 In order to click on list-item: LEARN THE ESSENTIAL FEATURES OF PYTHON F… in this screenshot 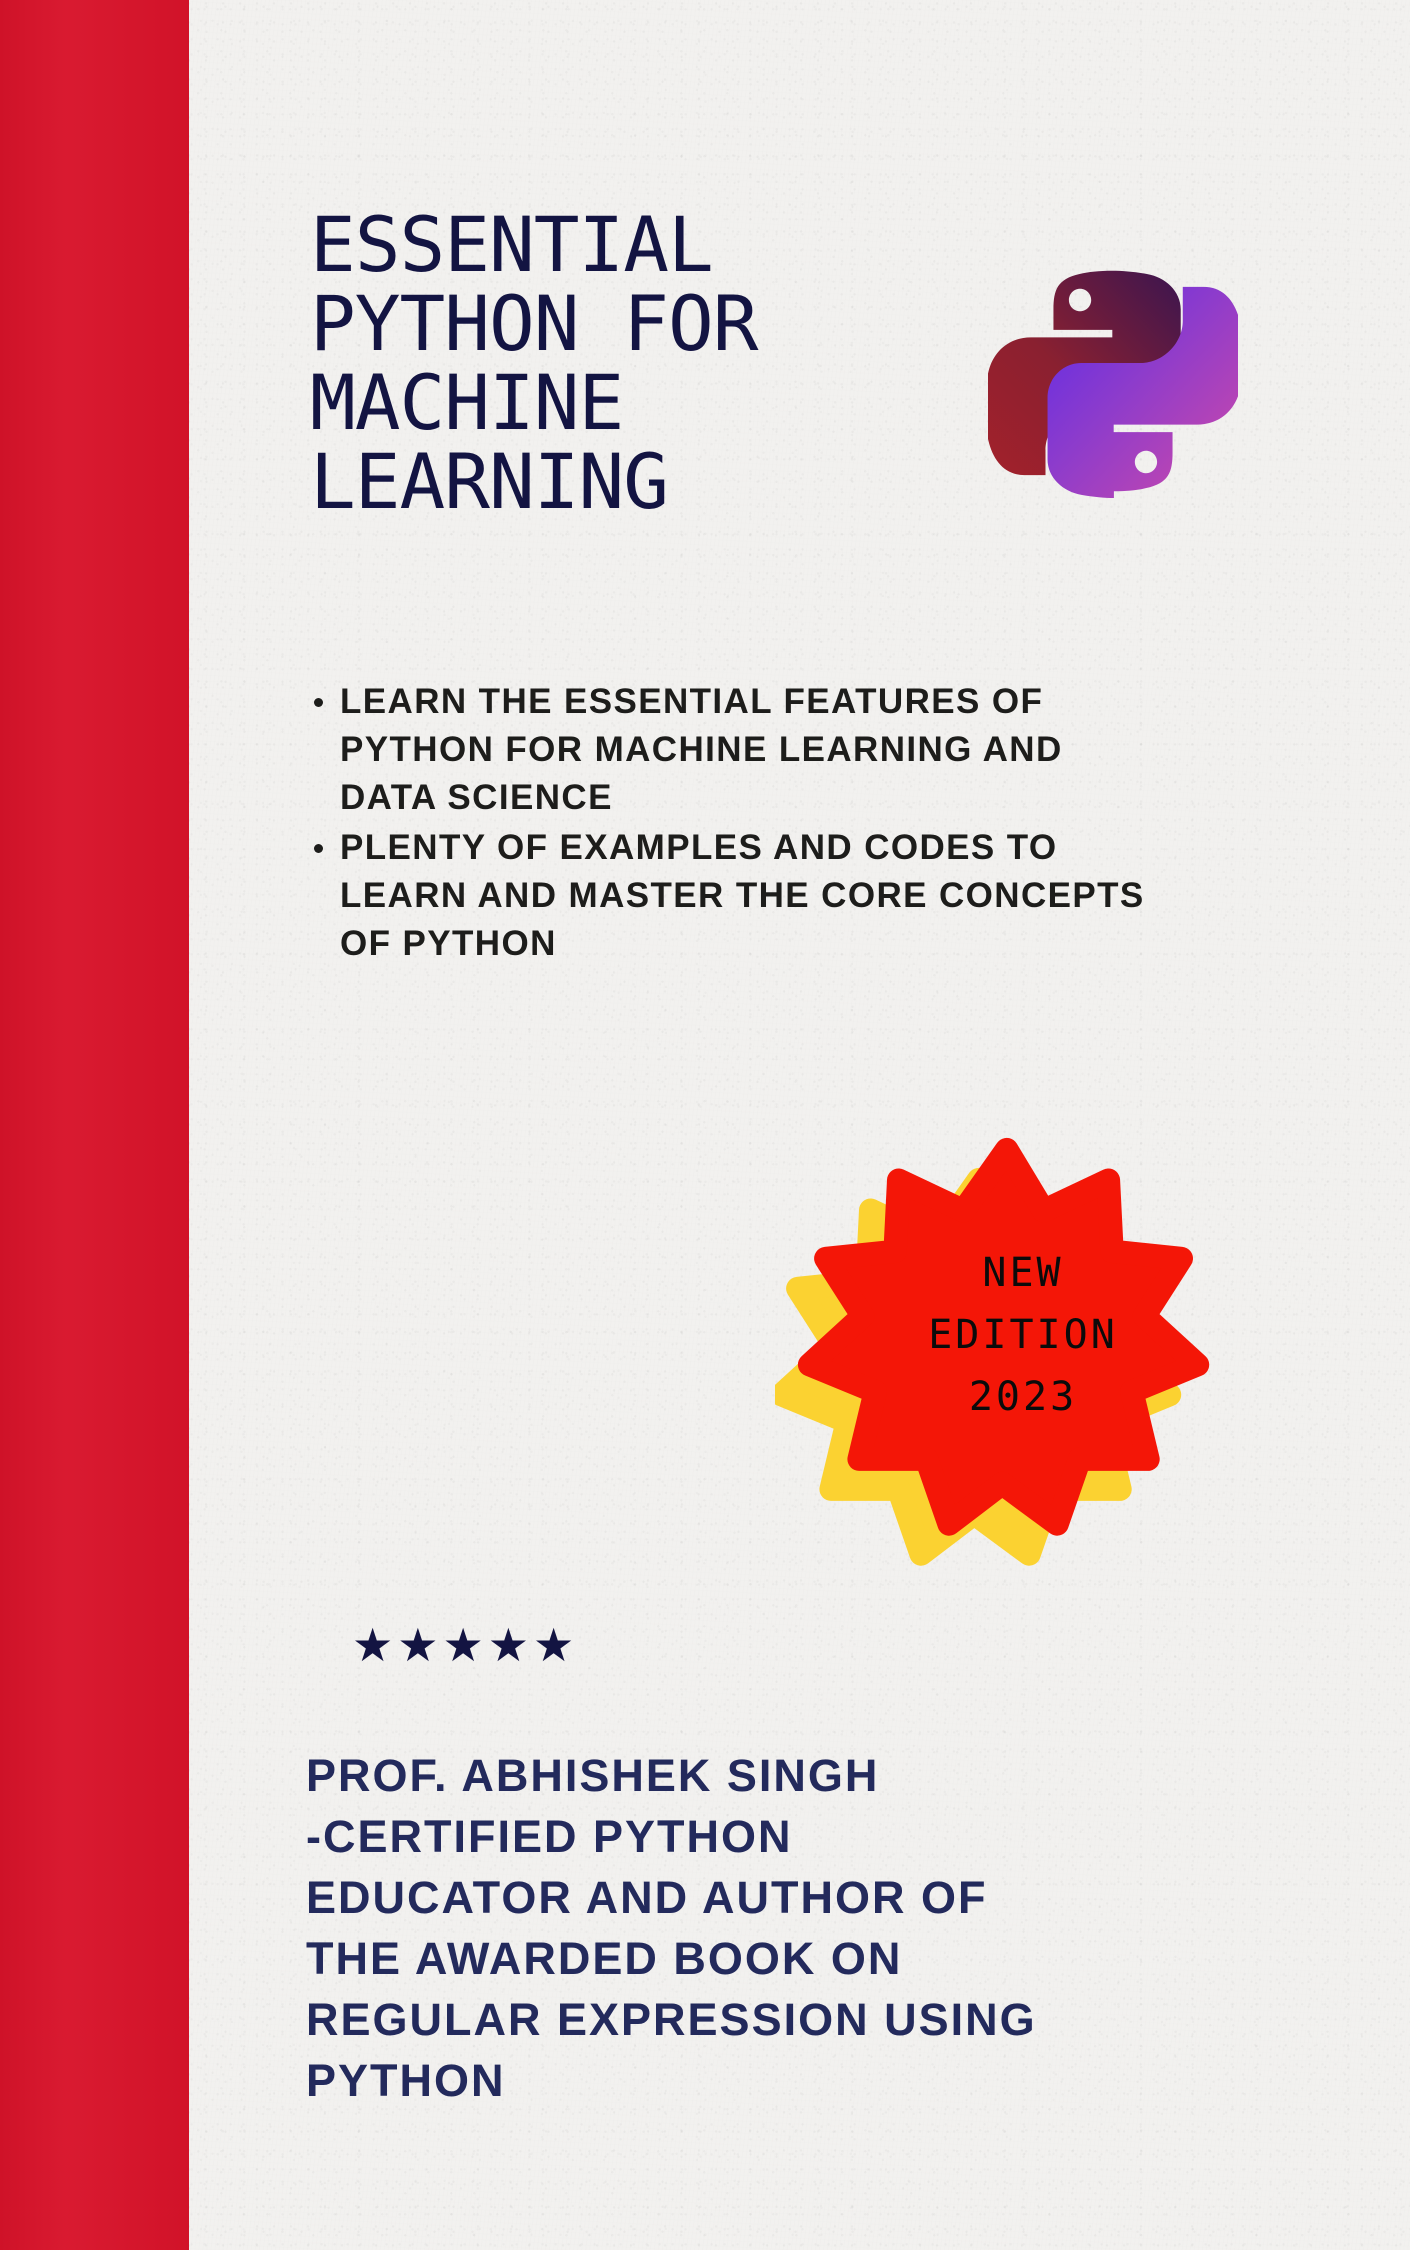, I will do `click(728, 750)`.